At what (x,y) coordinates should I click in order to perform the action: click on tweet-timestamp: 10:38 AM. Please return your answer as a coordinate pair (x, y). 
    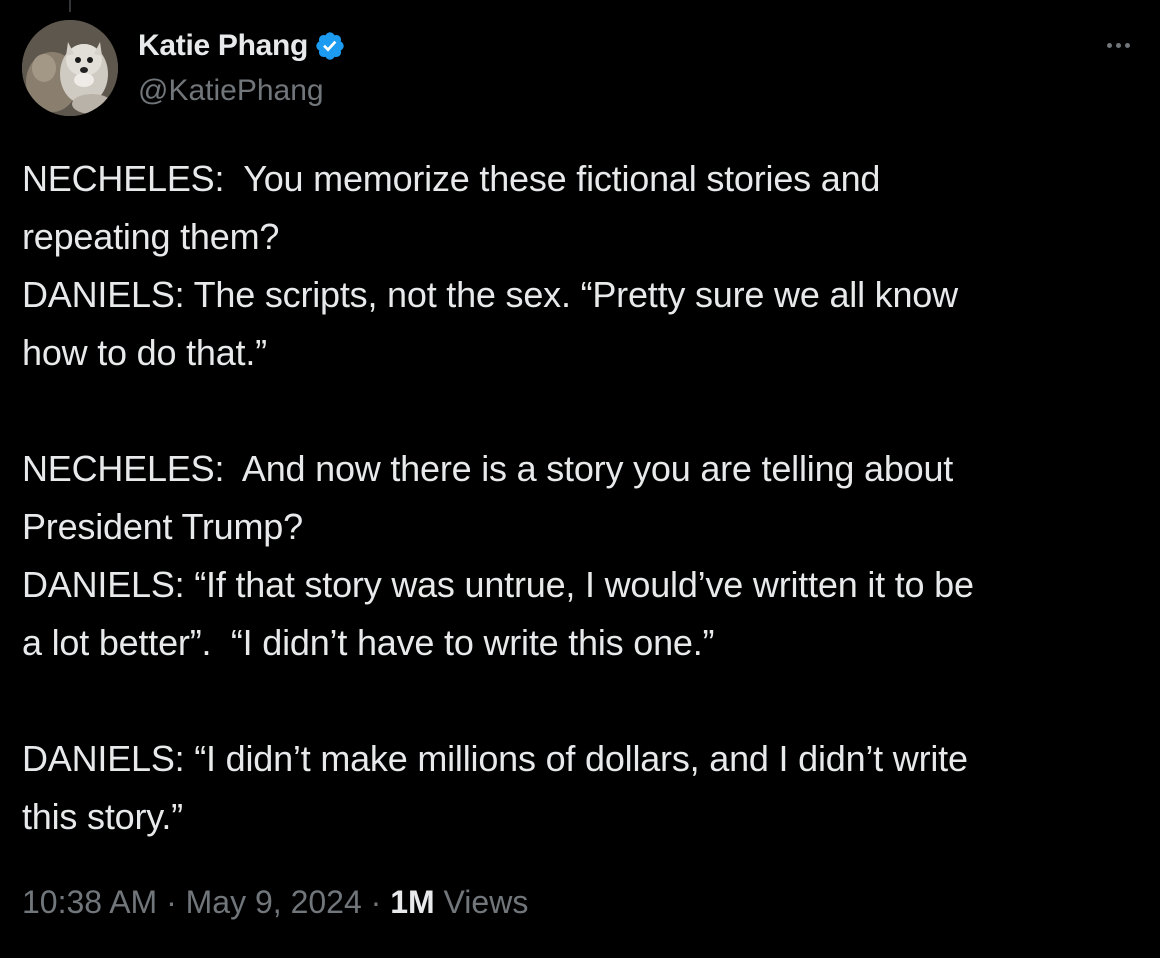
    Looking at the image, I should click on (89, 902).